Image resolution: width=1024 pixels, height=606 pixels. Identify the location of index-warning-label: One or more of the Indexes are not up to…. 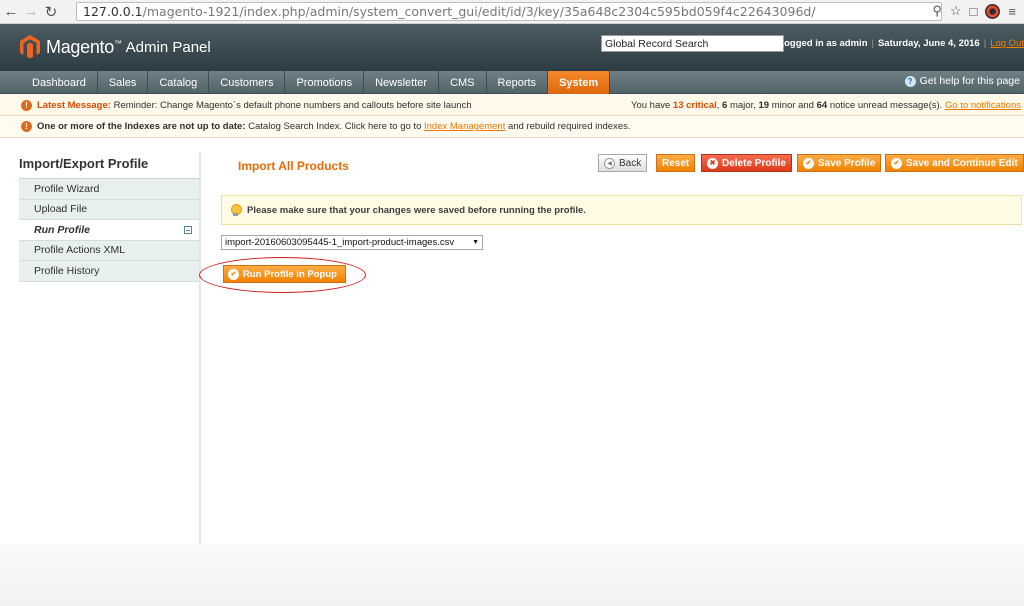
(141, 126).